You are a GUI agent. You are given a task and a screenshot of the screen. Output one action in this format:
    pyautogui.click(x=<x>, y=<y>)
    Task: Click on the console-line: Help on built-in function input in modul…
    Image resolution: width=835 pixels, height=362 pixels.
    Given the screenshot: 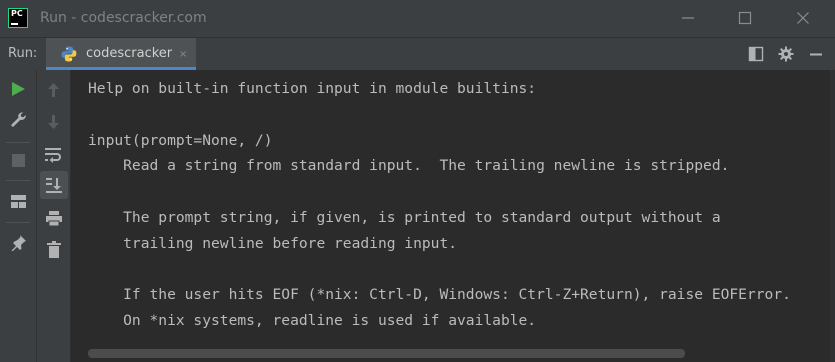 What is the action you would take?
    pyautogui.click(x=312, y=88)
    